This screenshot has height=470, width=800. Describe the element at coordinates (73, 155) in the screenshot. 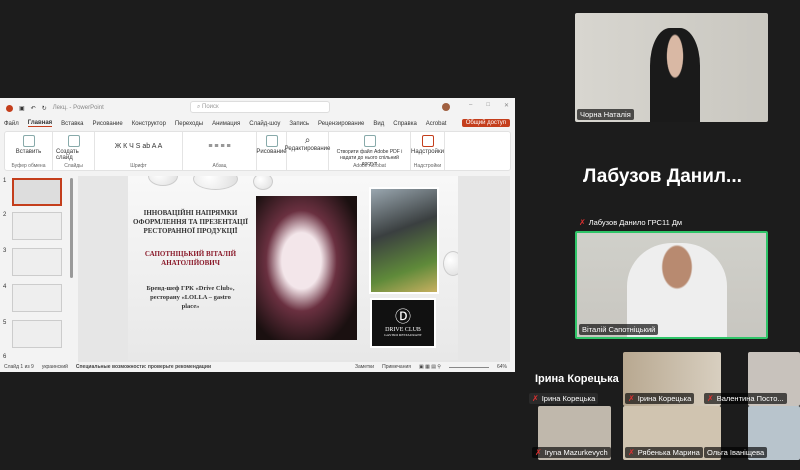

I see `new-slide-button: Создать слайд` at that location.